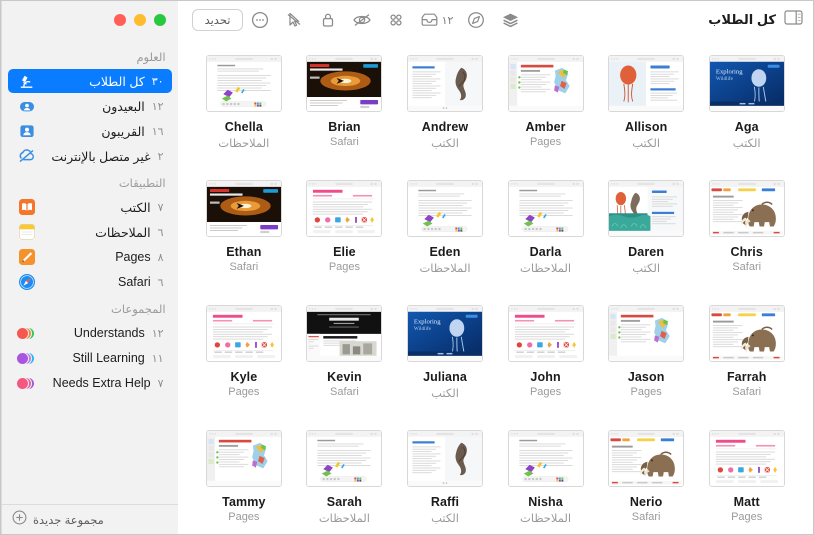  What do you see at coordinates (429, 20) in the screenshot?
I see `inbox-tray-icon` at bounding box center [429, 20].